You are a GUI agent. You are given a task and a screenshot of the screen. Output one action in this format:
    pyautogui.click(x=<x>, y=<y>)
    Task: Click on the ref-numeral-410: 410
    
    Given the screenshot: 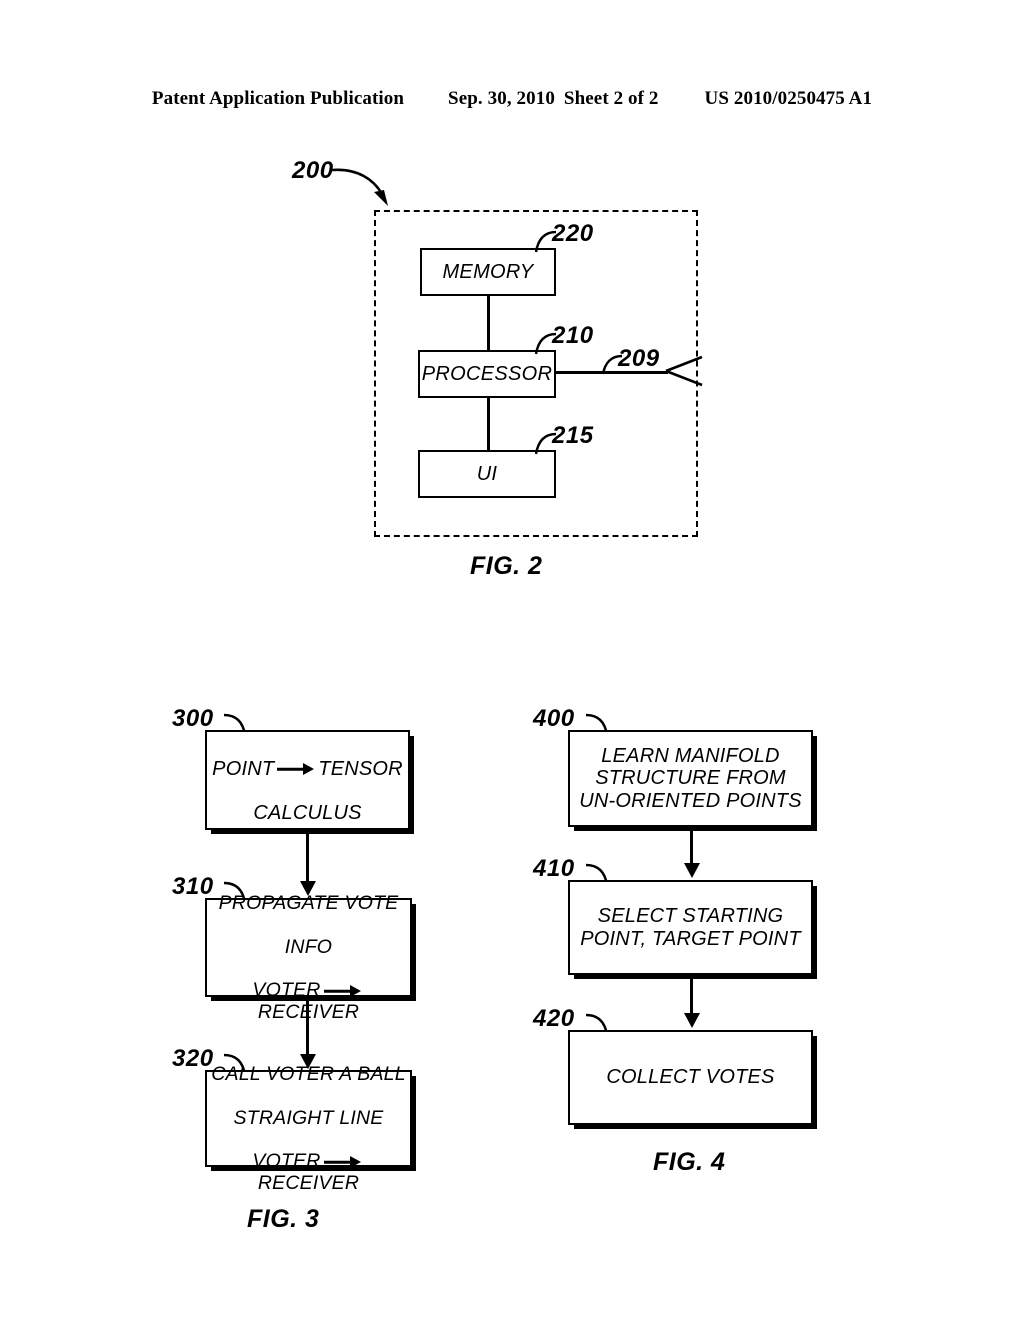 What is the action you would take?
    pyautogui.click(x=554, y=868)
    